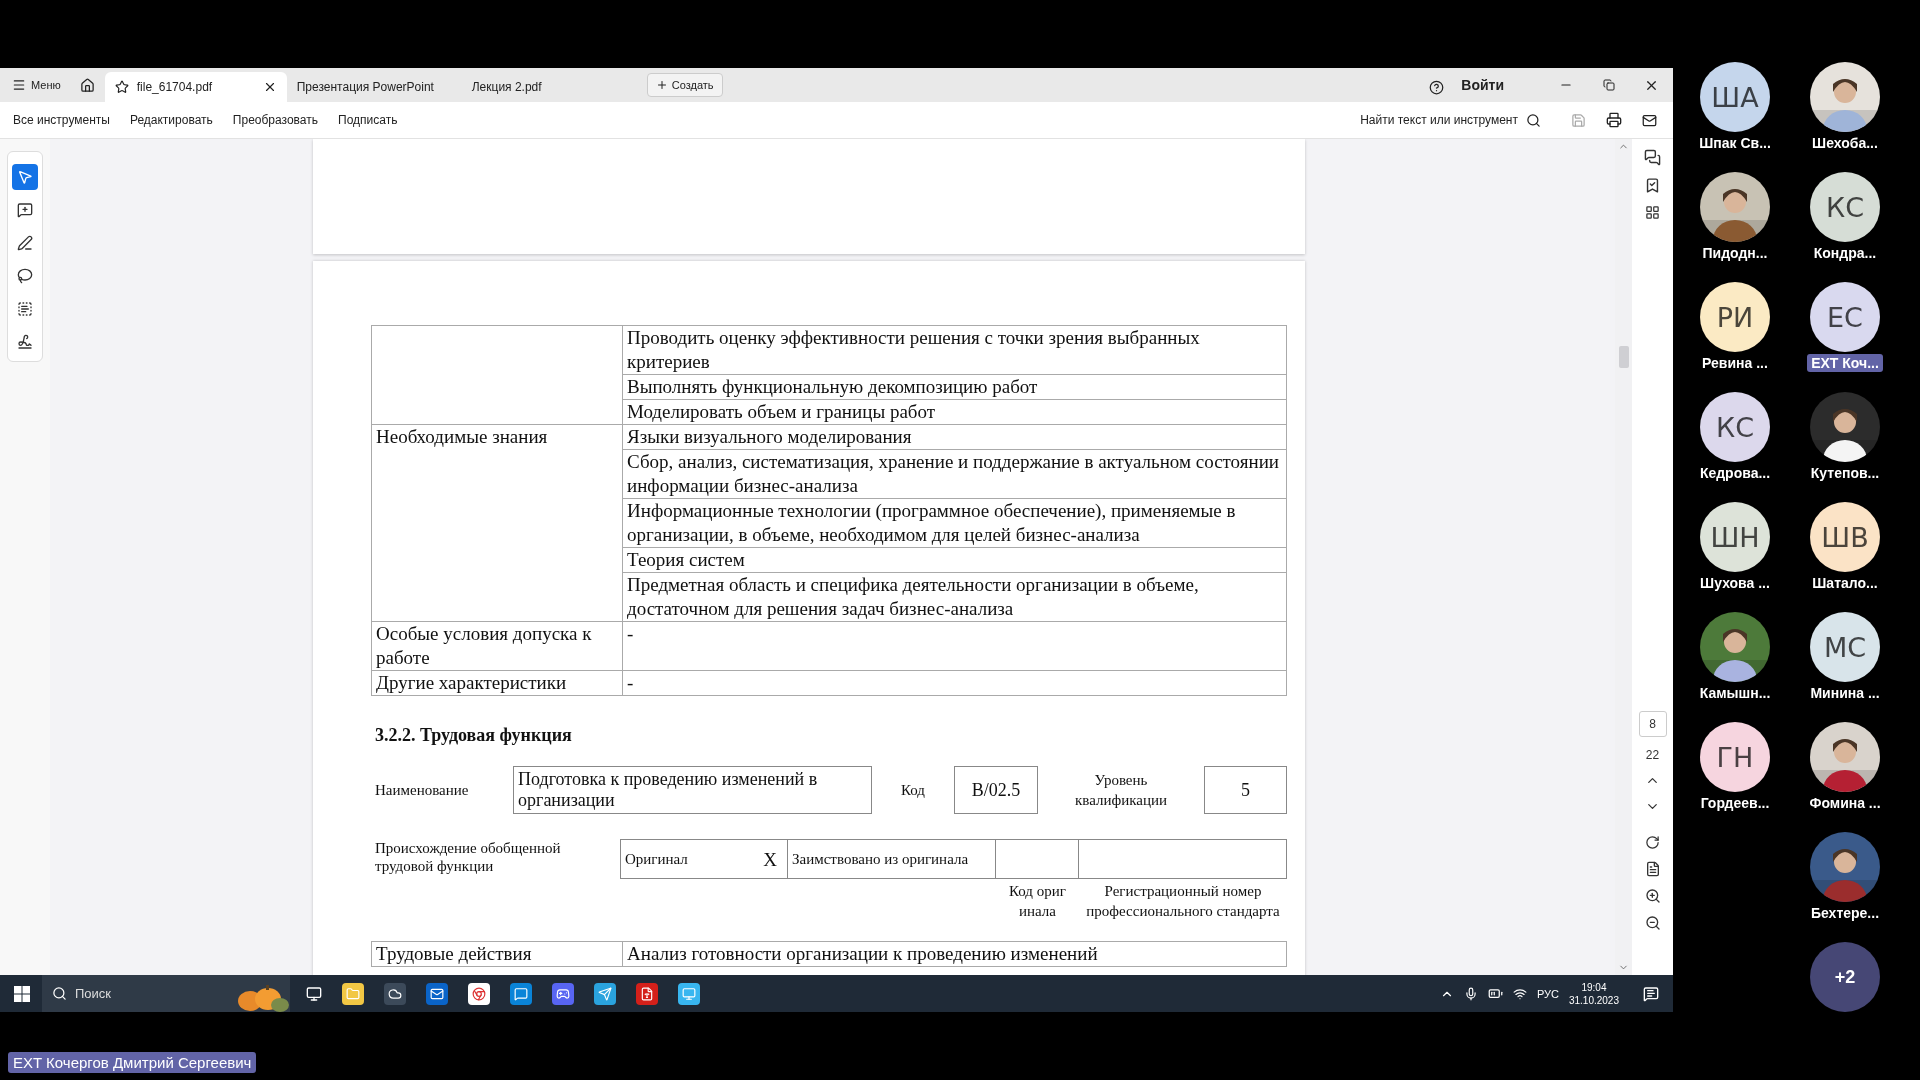  Describe the element at coordinates (1845, 647) in the screenshot. I see `avatar: МС` at that location.